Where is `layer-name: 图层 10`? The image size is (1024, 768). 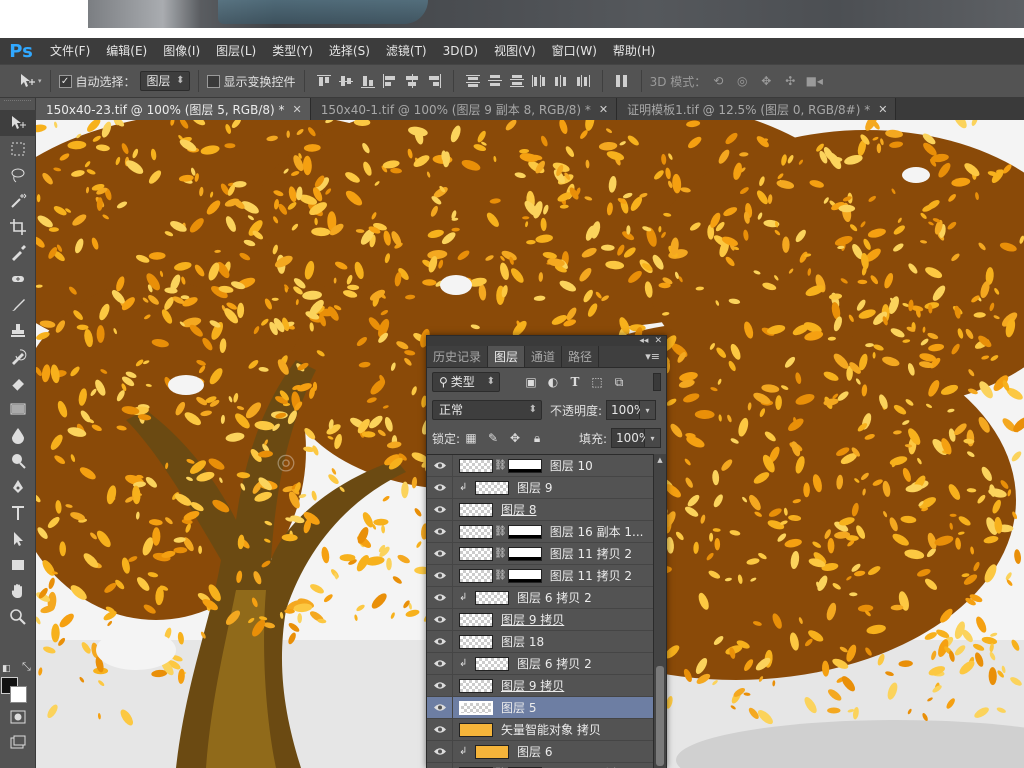
layer-name: 图层 10 is located at coordinates (571, 465).